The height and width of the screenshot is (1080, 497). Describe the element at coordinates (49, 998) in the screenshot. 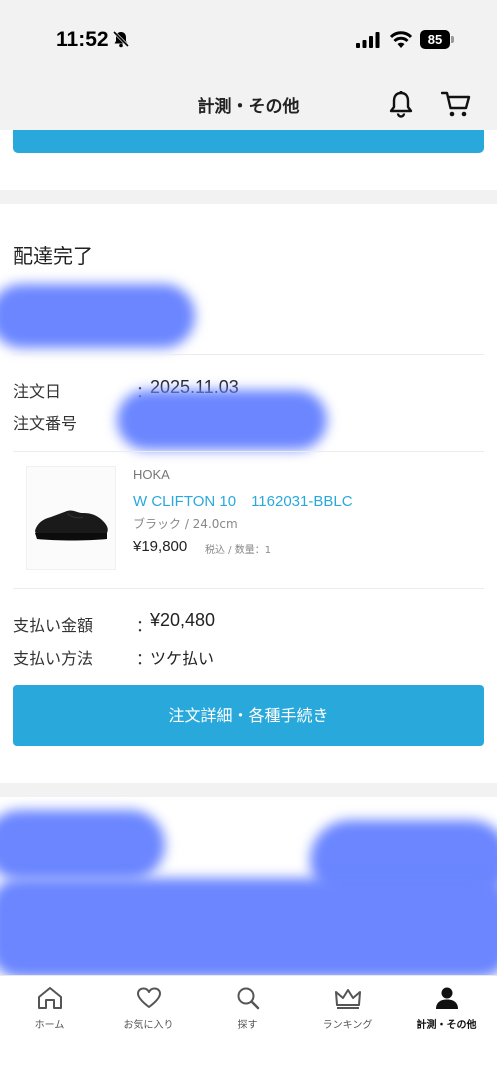

I see `home-icon` at that location.